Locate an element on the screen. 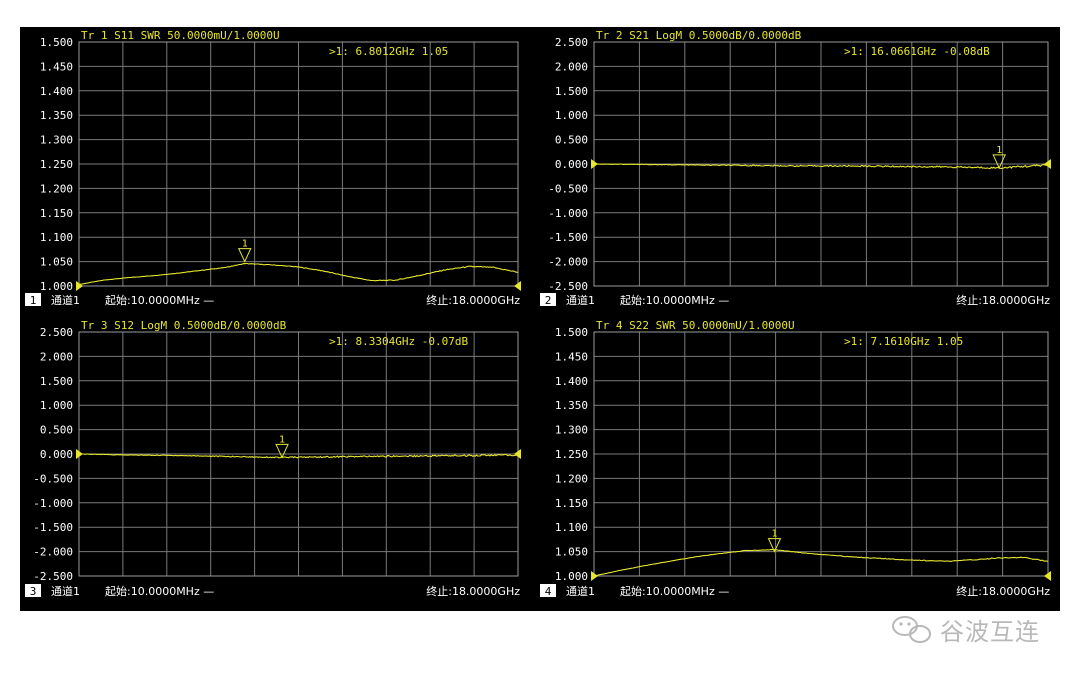 The height and width of the screenshot is (675, 1080). panel-number: 2 is located at coordinates (548, 300).